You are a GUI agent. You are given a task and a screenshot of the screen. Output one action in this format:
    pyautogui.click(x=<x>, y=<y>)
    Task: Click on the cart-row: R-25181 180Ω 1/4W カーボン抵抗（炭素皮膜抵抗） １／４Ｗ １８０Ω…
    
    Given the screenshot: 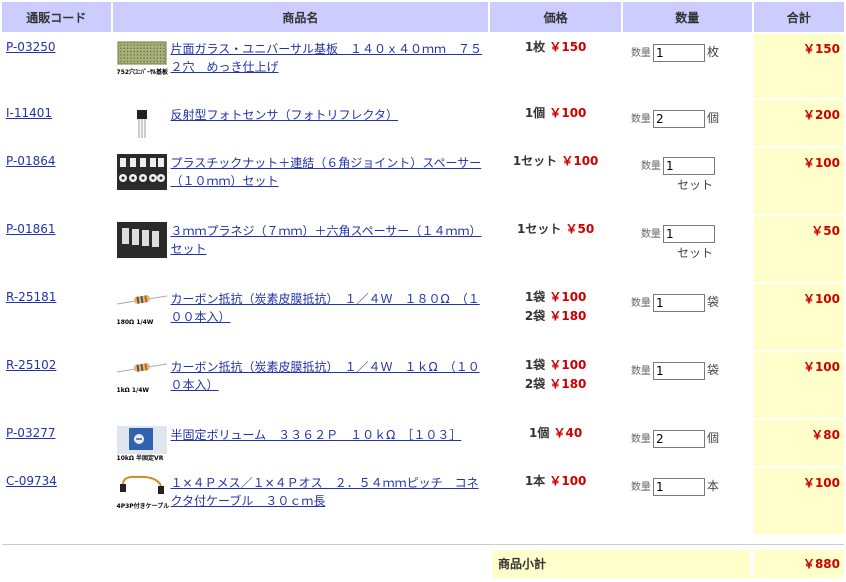 What is the action you would take?
    pyautogui.click(x=423, y=317)
    